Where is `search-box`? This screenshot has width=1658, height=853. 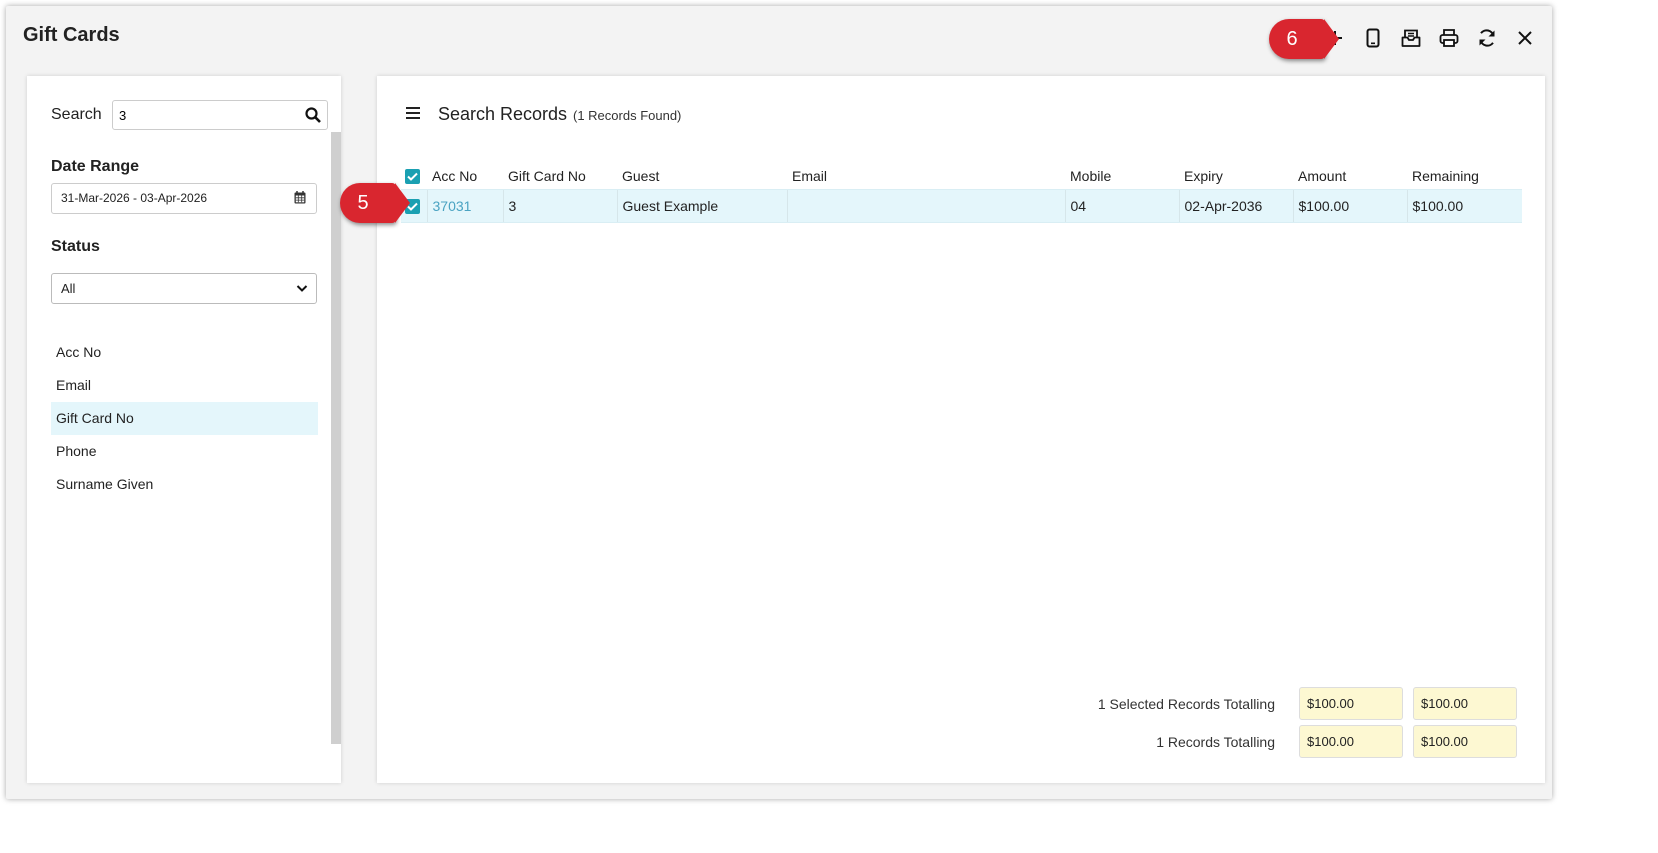 search-box is located at coordinates (220, 115).